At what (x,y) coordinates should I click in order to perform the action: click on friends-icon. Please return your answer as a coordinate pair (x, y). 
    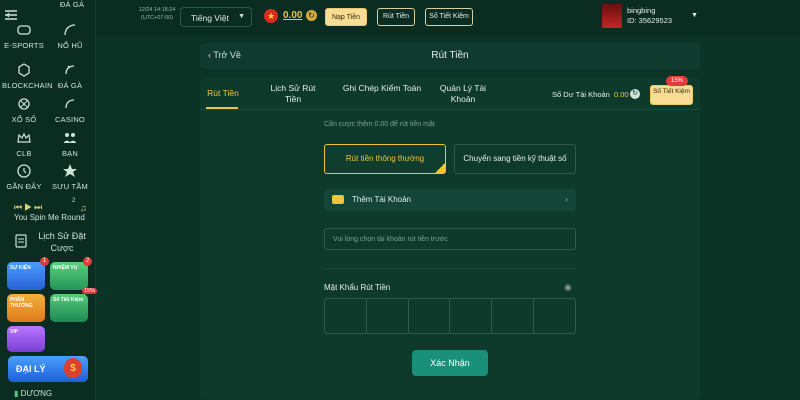
    Looking at the image, I should click on (70, 138).